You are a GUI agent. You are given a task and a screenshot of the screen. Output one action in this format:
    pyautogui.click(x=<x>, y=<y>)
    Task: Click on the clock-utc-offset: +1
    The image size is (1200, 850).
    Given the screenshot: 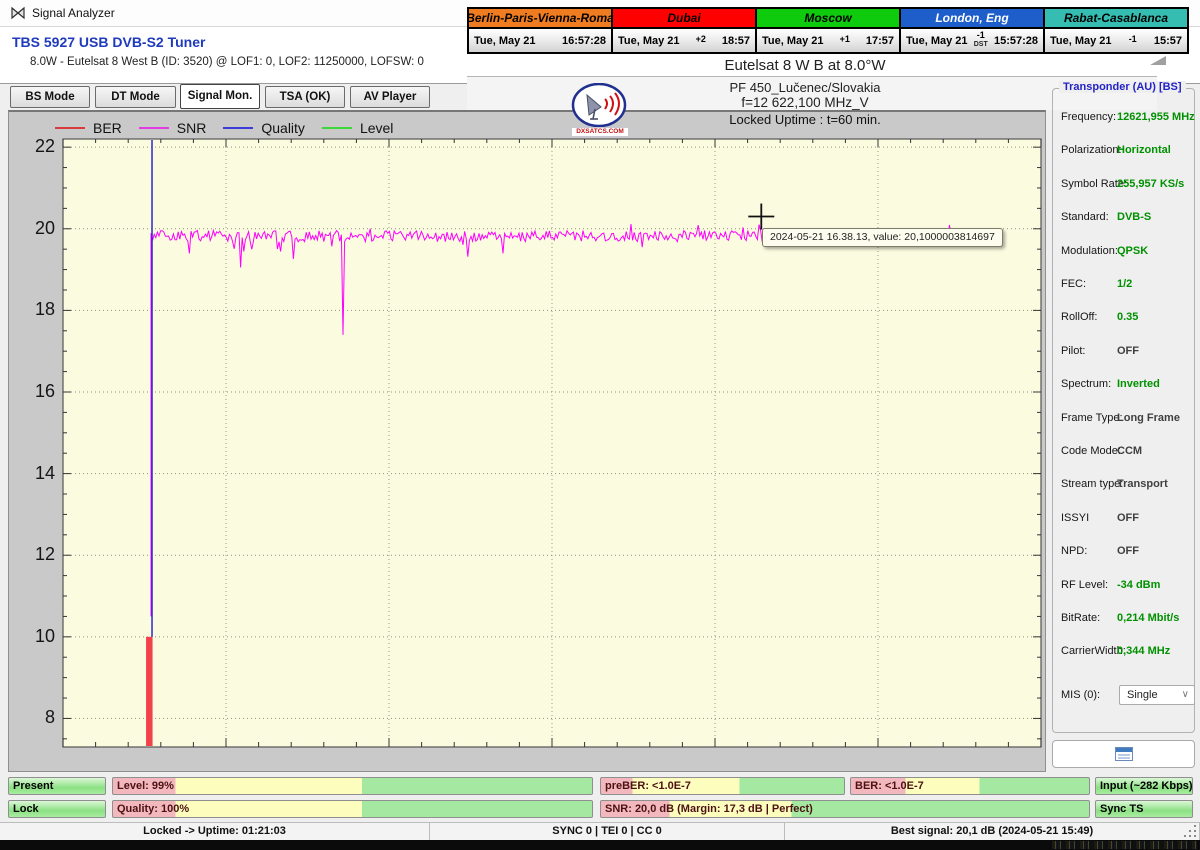 What is the action you would take?
    pyautogui.click(x=845, y=39)
    